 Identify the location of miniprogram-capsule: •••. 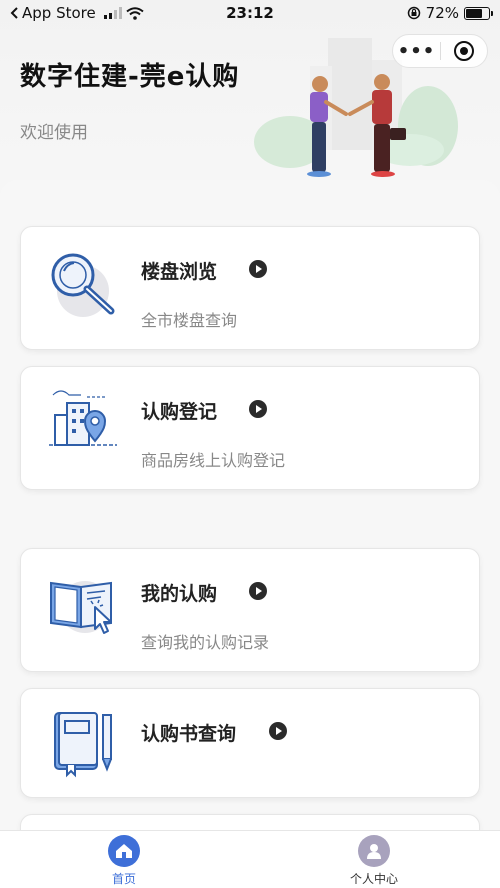
(440, 51).